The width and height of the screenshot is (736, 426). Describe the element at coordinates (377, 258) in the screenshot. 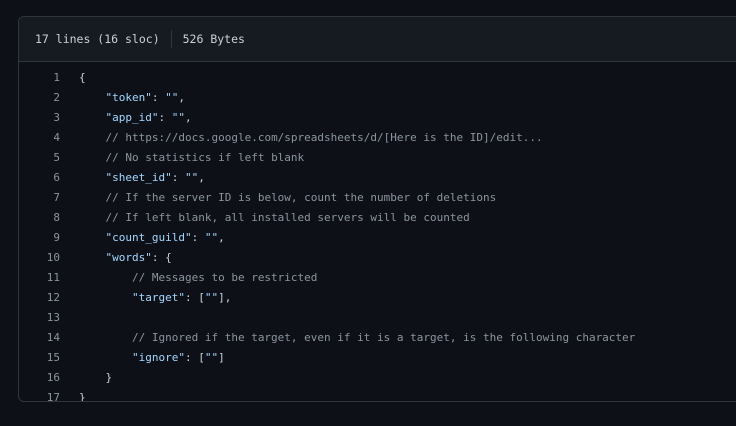

I see `code-line: 10 "words": {` at that location.